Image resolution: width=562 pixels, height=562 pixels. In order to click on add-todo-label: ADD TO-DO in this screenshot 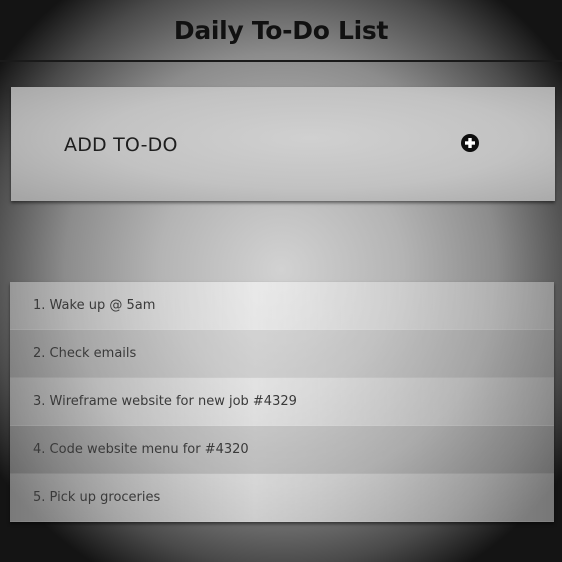, I will do `click(121, 145)`.